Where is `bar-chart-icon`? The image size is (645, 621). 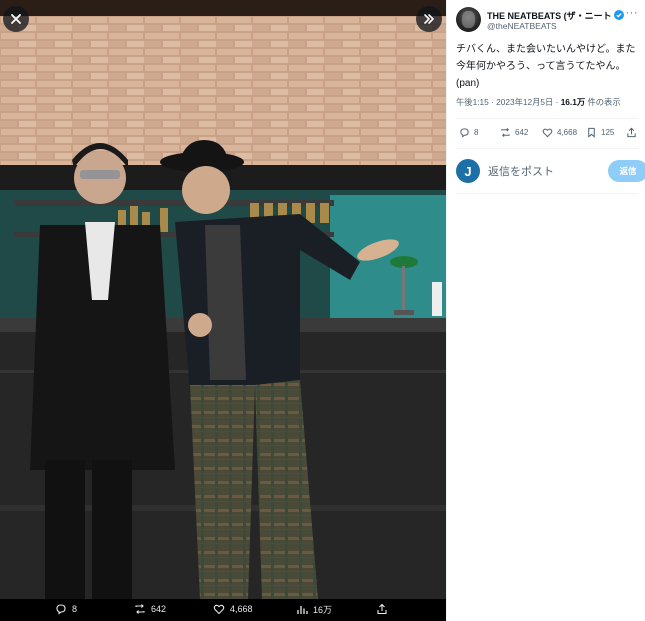
bar-chart-icon is located at coordinates (302, 609).